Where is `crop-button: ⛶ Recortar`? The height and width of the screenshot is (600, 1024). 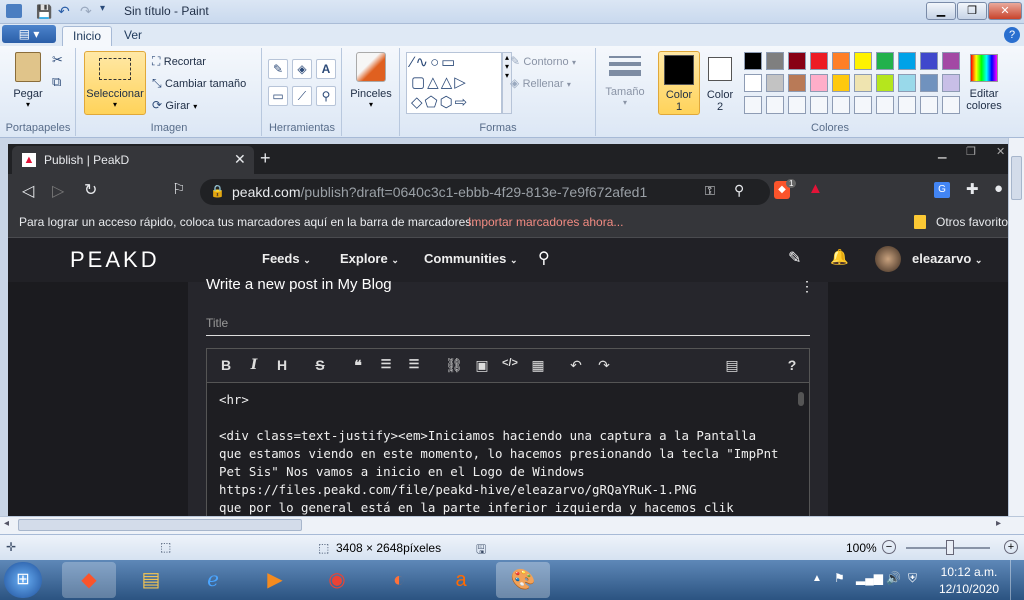
crop-button: ⛶ Recortar is located at coordinates (179, 61).